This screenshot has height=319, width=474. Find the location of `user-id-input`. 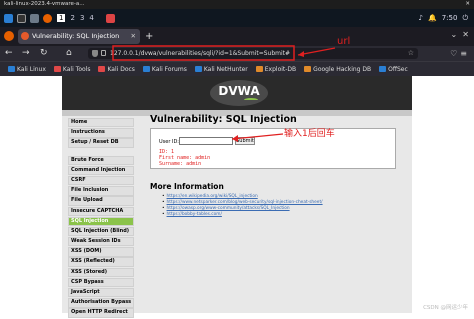

user-id-input is located at coordinates (206, 141).